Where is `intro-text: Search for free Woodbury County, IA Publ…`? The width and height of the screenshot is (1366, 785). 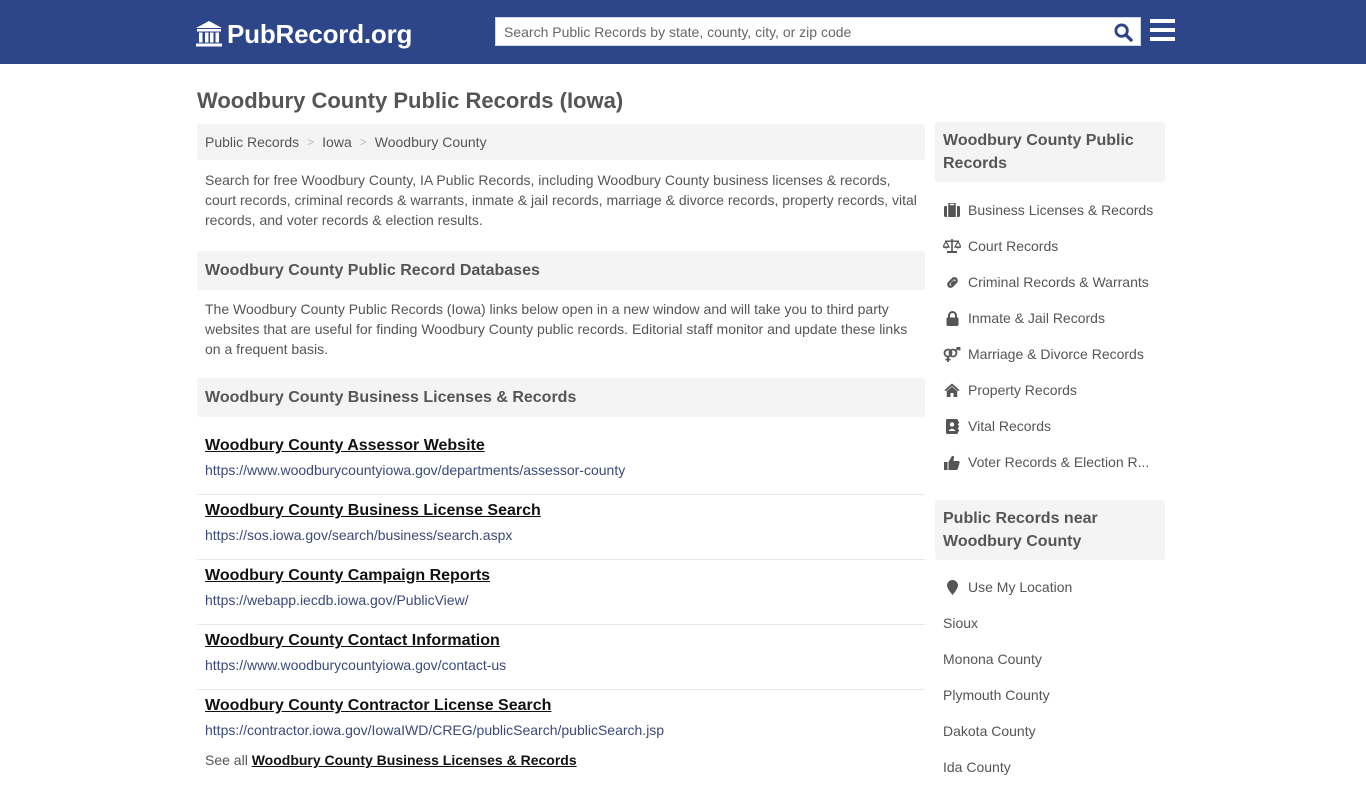 intro-text: Search for free Woodbury County, IA Publ… is located at coordinates (561, 200).